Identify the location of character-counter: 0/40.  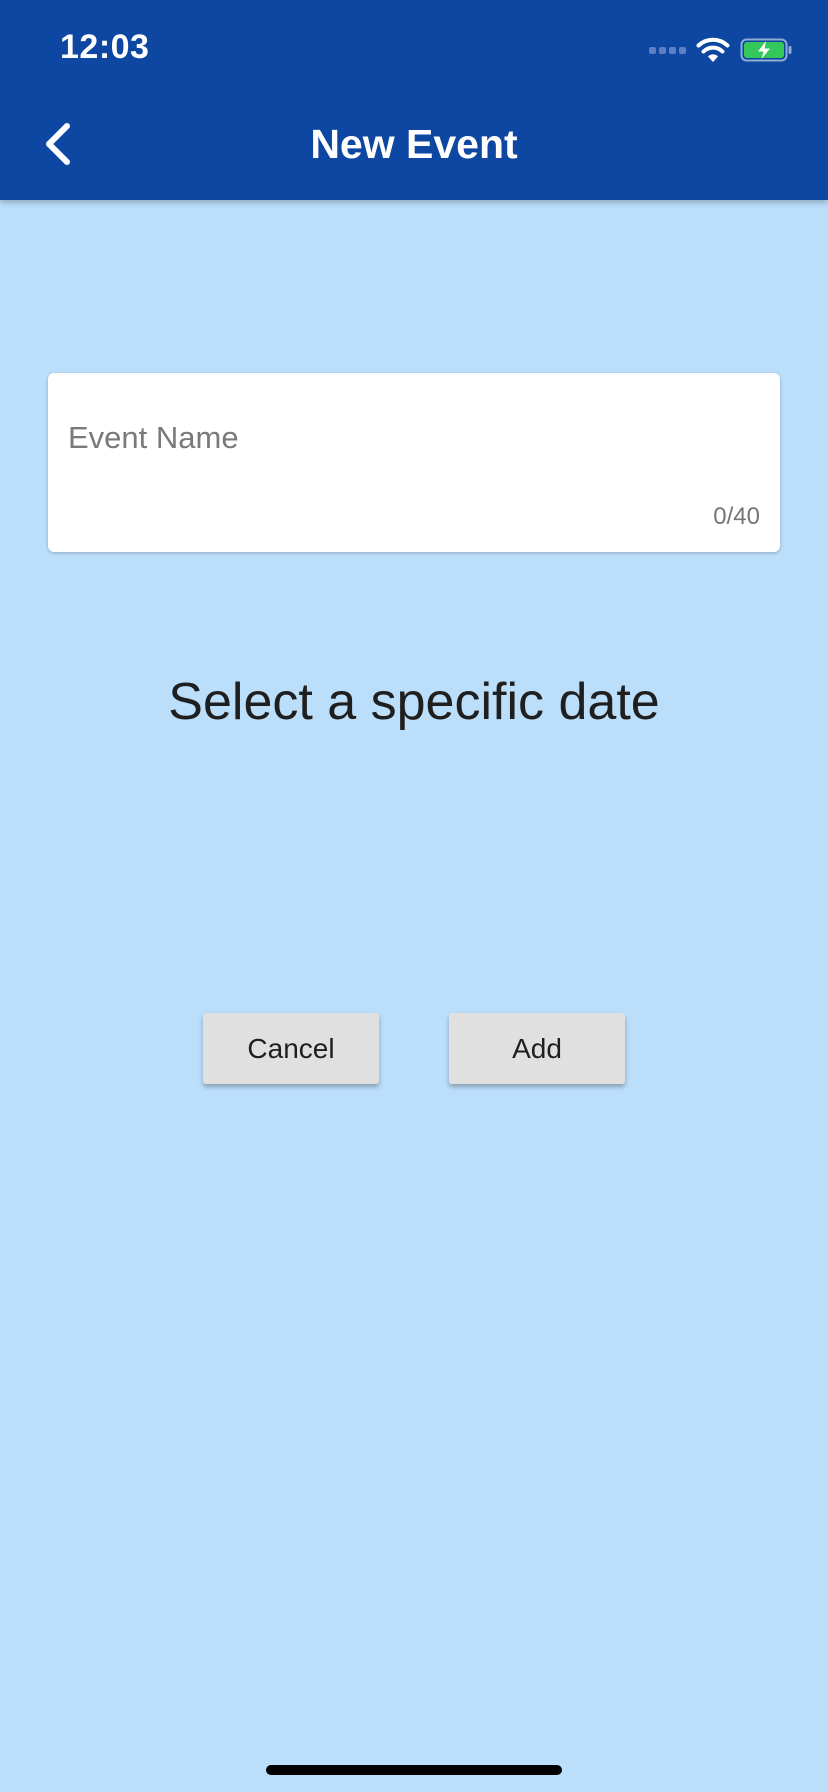
(736, 516).